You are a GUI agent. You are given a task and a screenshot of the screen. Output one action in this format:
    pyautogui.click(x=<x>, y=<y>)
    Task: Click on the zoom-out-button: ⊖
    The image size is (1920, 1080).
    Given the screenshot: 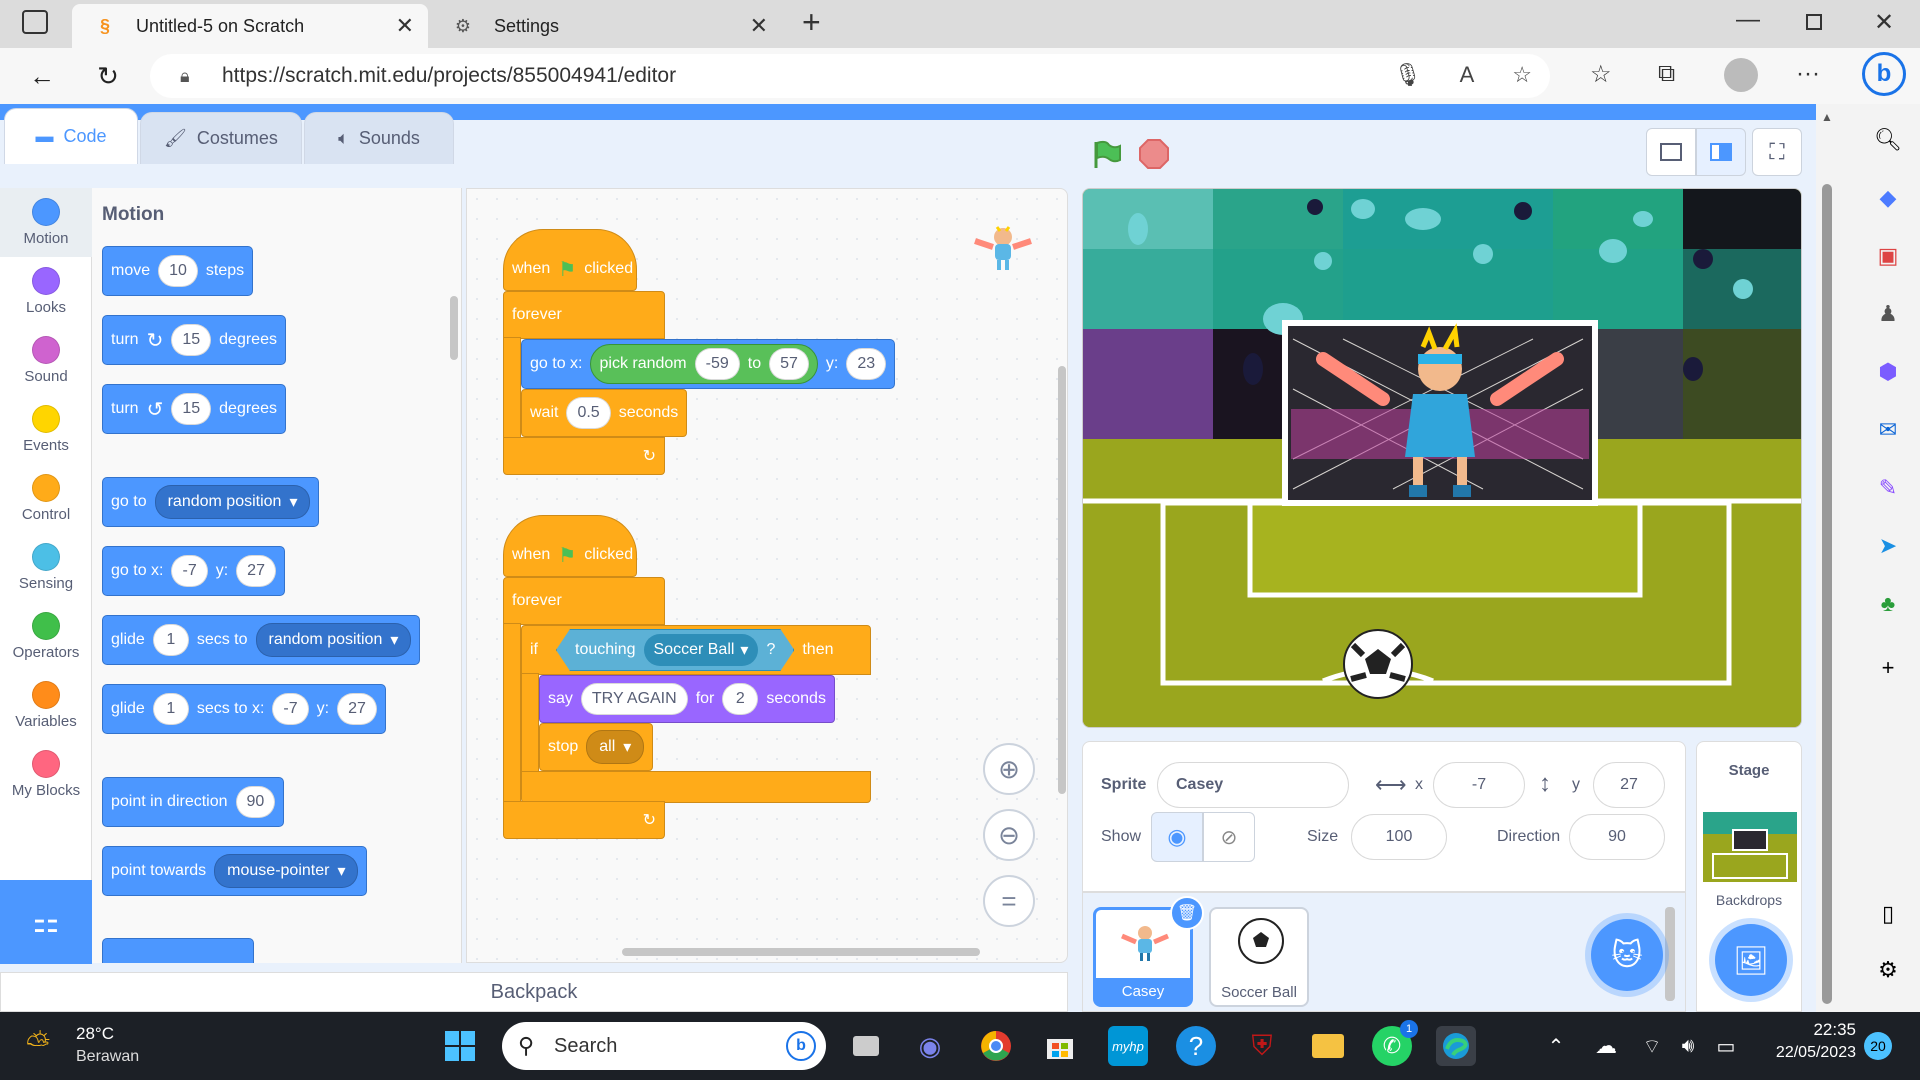 What is the action you would take?
    pyautogui.click(x=1009, y=835)
    